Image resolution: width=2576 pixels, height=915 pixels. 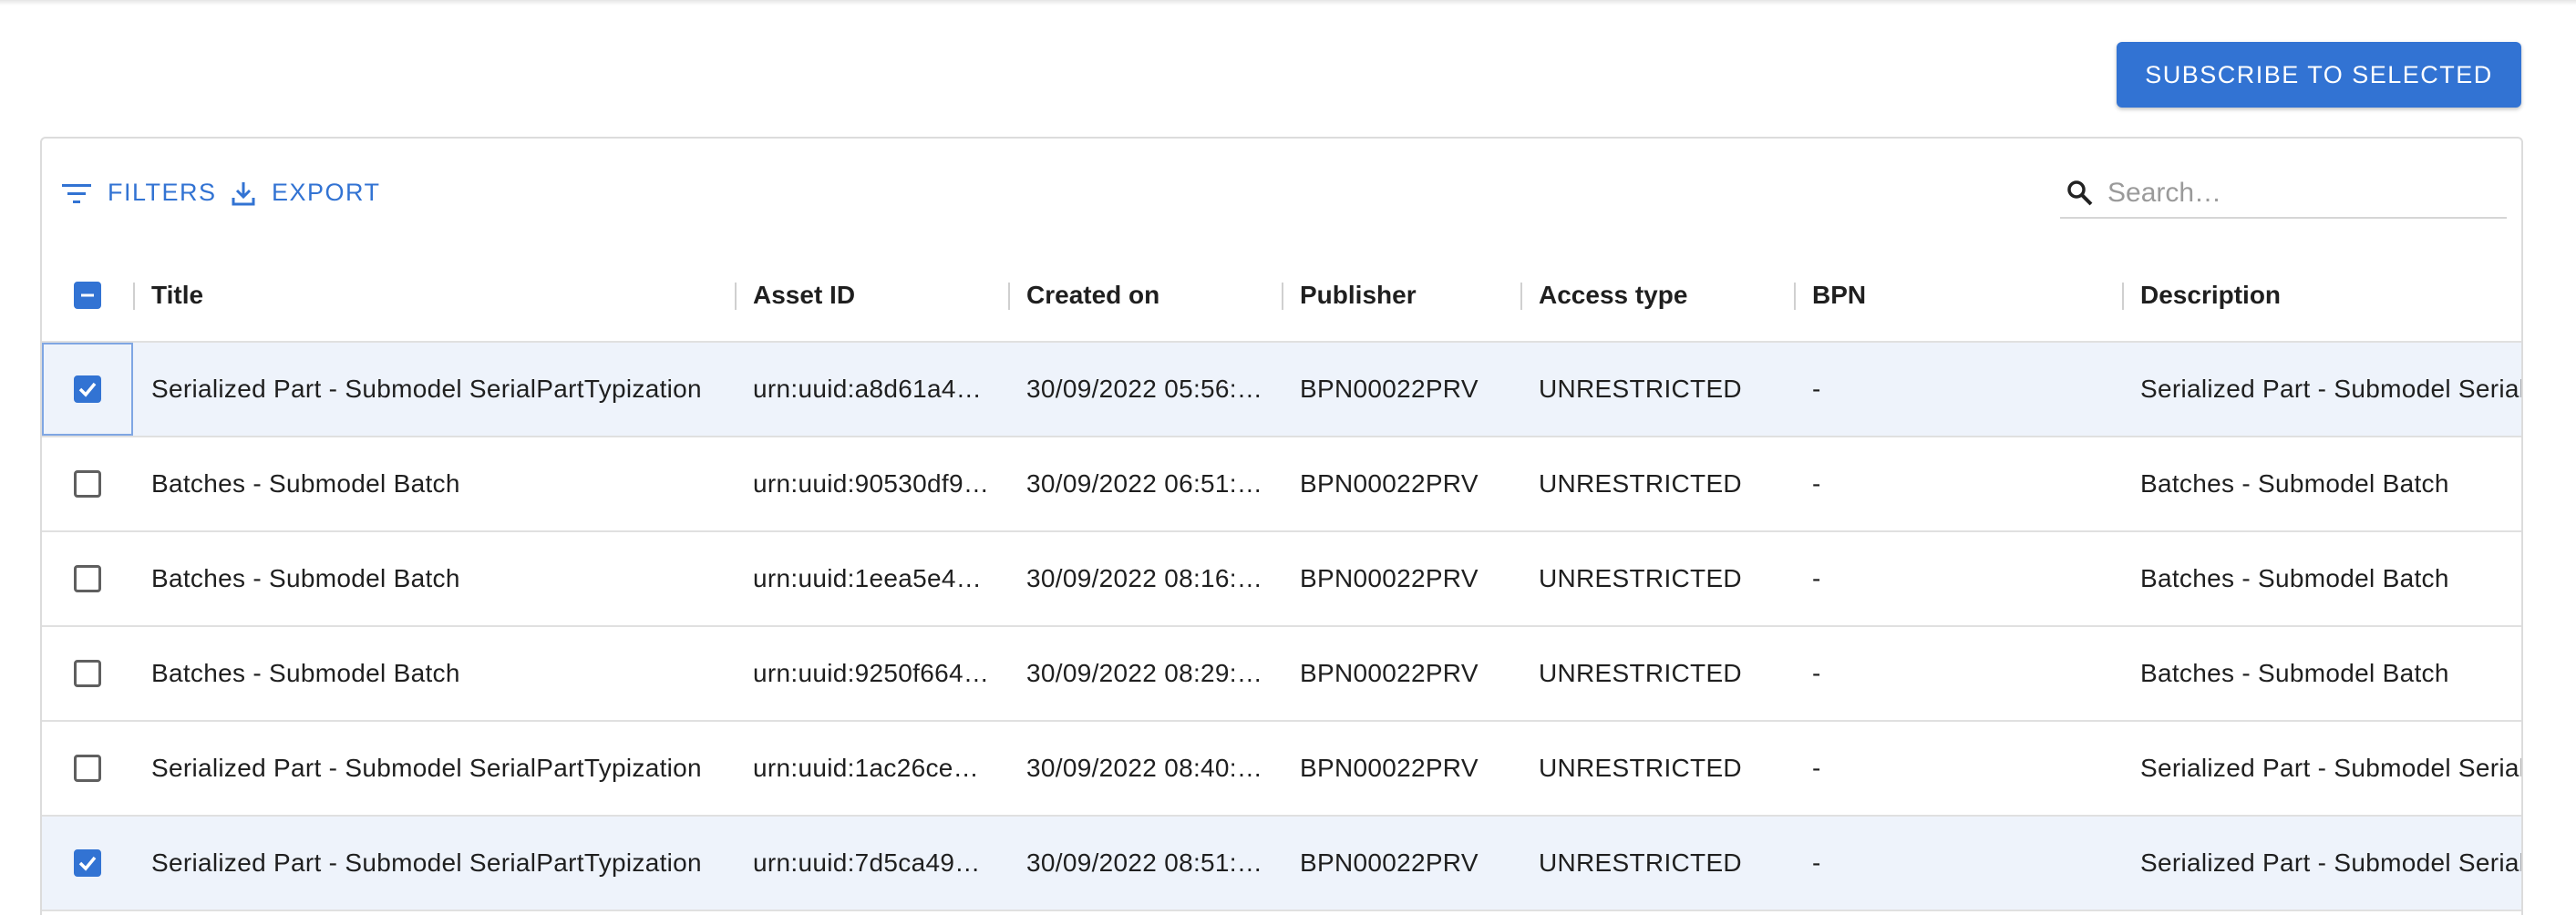 I want to click on filter-list-icon, so click(x=76, y=193).